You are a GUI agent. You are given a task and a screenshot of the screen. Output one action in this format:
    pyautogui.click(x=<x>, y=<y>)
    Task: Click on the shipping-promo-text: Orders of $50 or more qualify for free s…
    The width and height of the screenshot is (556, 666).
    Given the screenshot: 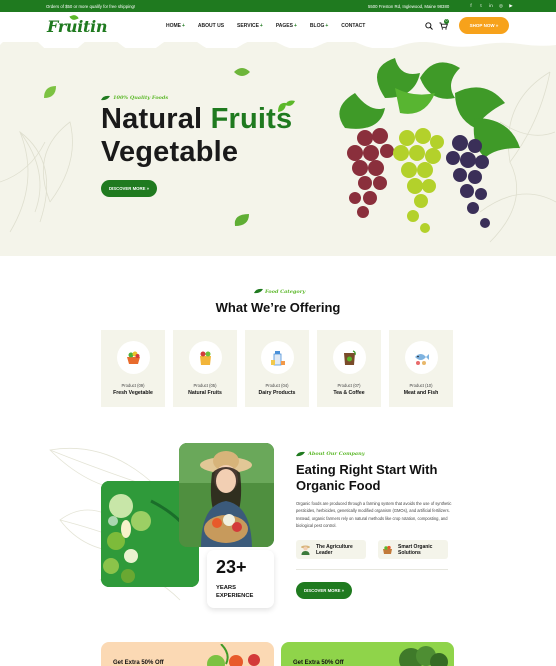 What is the action you would take?
    pyautogui.click(x=91, y=6)
    